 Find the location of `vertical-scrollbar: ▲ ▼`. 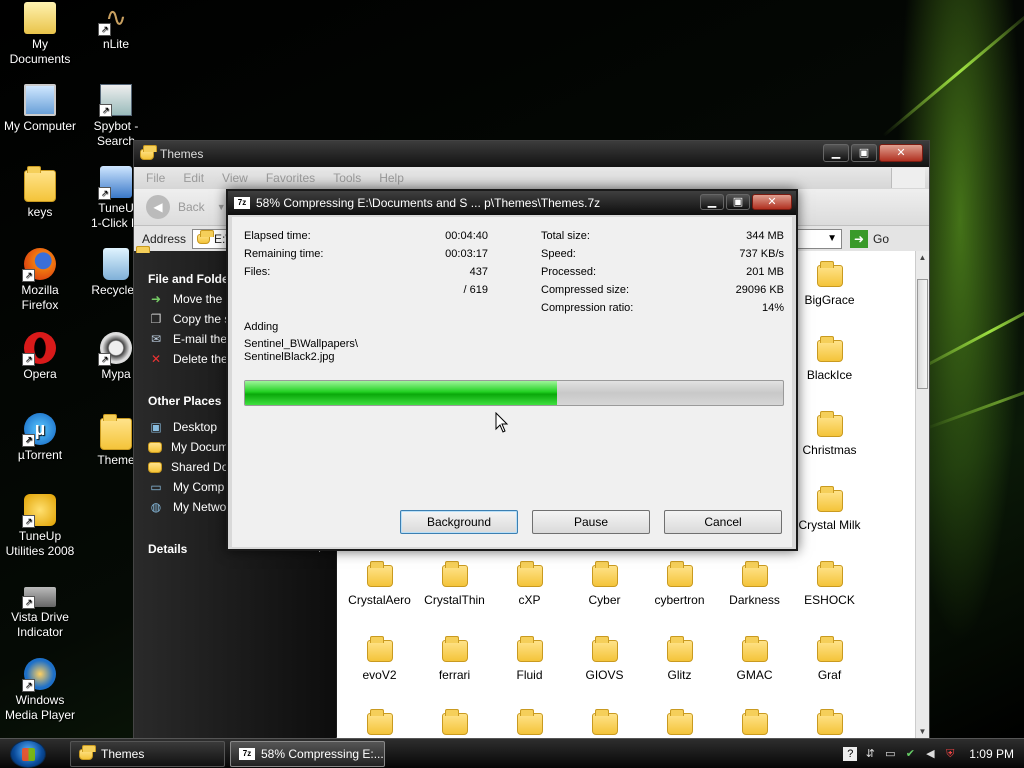

vertical-scrollbar: ▲ ▼ is located at coordinates (922, 494).